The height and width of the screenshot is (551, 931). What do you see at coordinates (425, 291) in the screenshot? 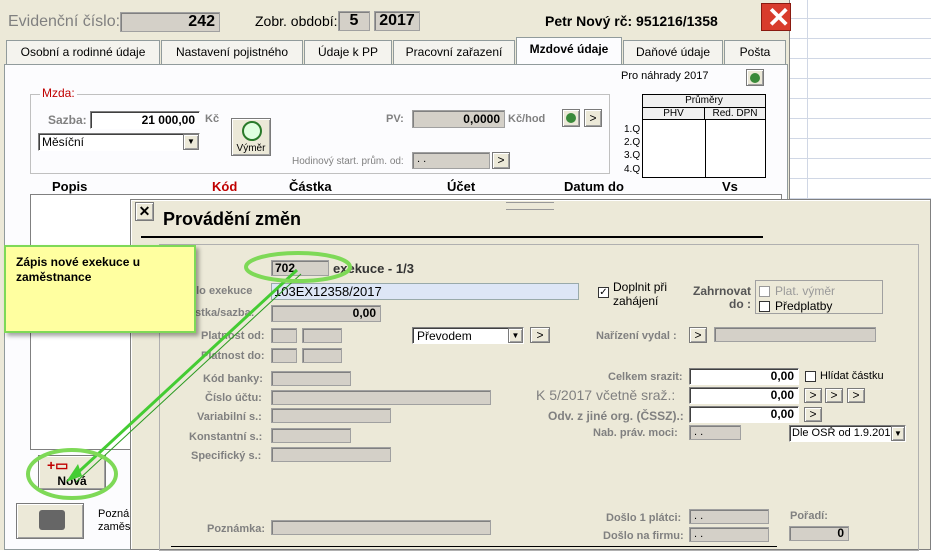
I see `cislo-input: 103EX12358/2017` at bounding box center [425, 291].